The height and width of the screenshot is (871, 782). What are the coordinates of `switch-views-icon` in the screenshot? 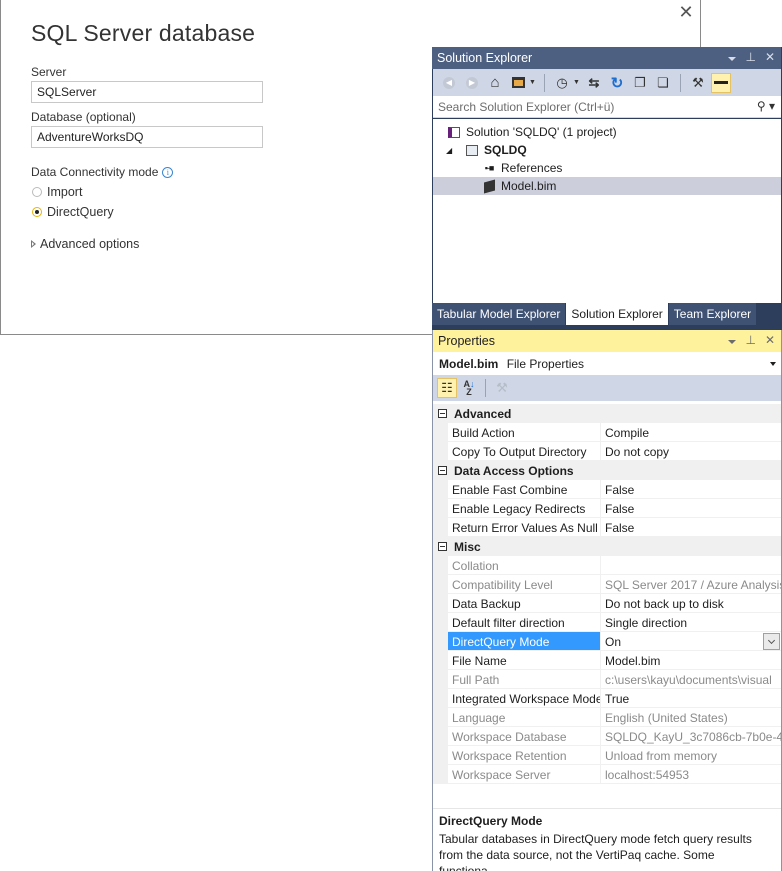 It's located at (518, 83).